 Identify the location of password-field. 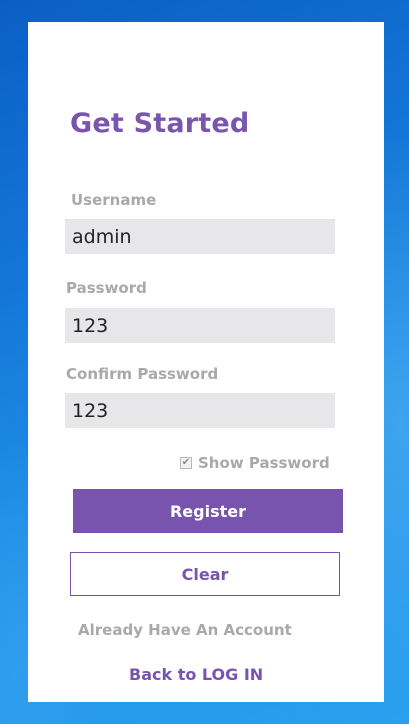
(200, 325).